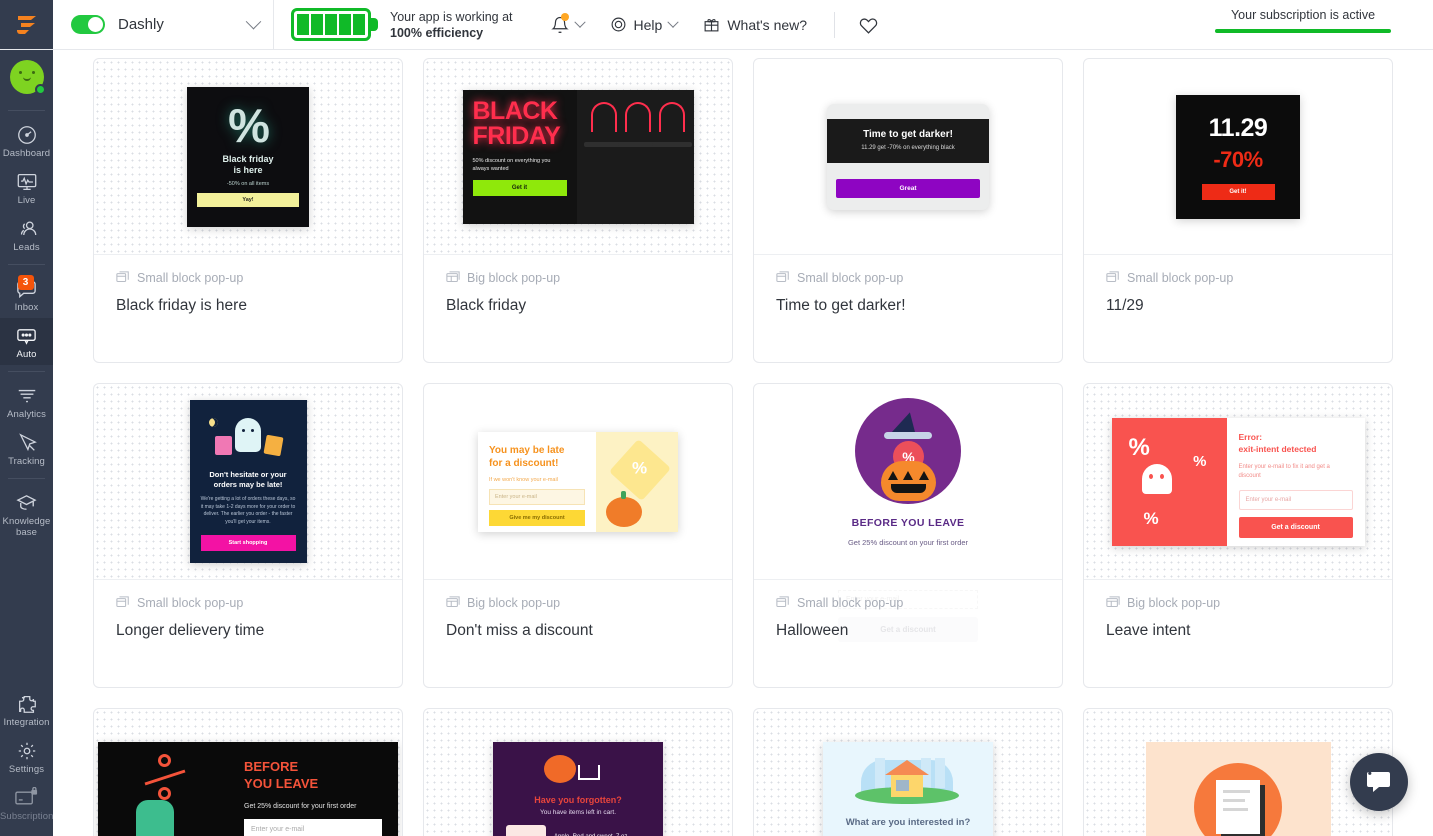  I want to click on gear-icon, so click(27, 751).